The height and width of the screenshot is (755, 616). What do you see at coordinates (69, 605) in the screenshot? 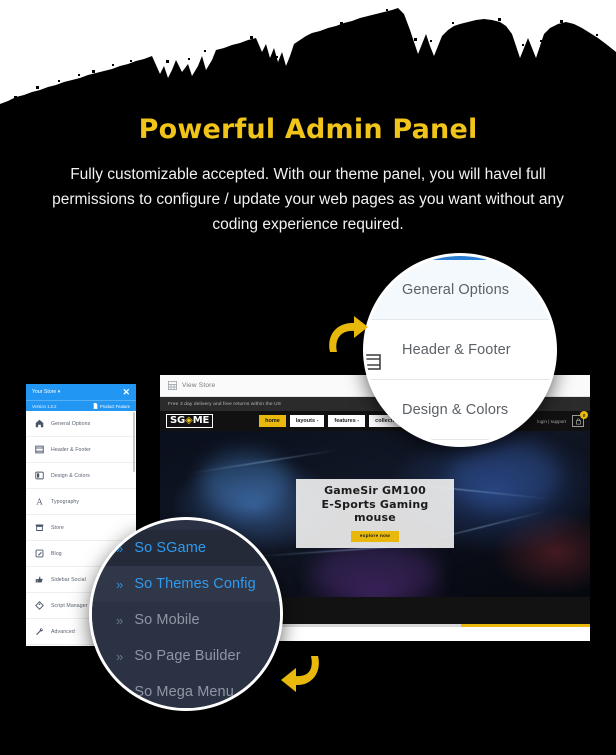
I see `sidebar-label: Script Manager` at bounding box center [69, 605].